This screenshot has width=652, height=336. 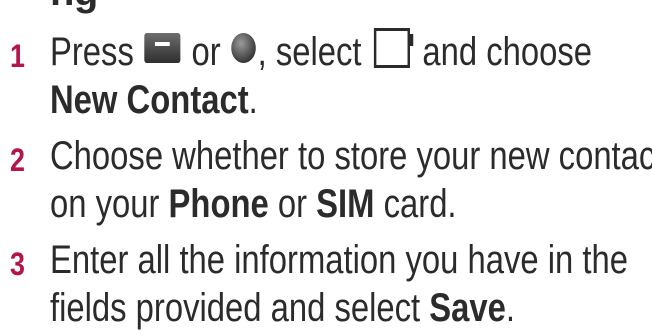 What do you see at coordinates (74, 7) in the screenshot?
I see `section-heading: ng` at bounding box center [74, 7].